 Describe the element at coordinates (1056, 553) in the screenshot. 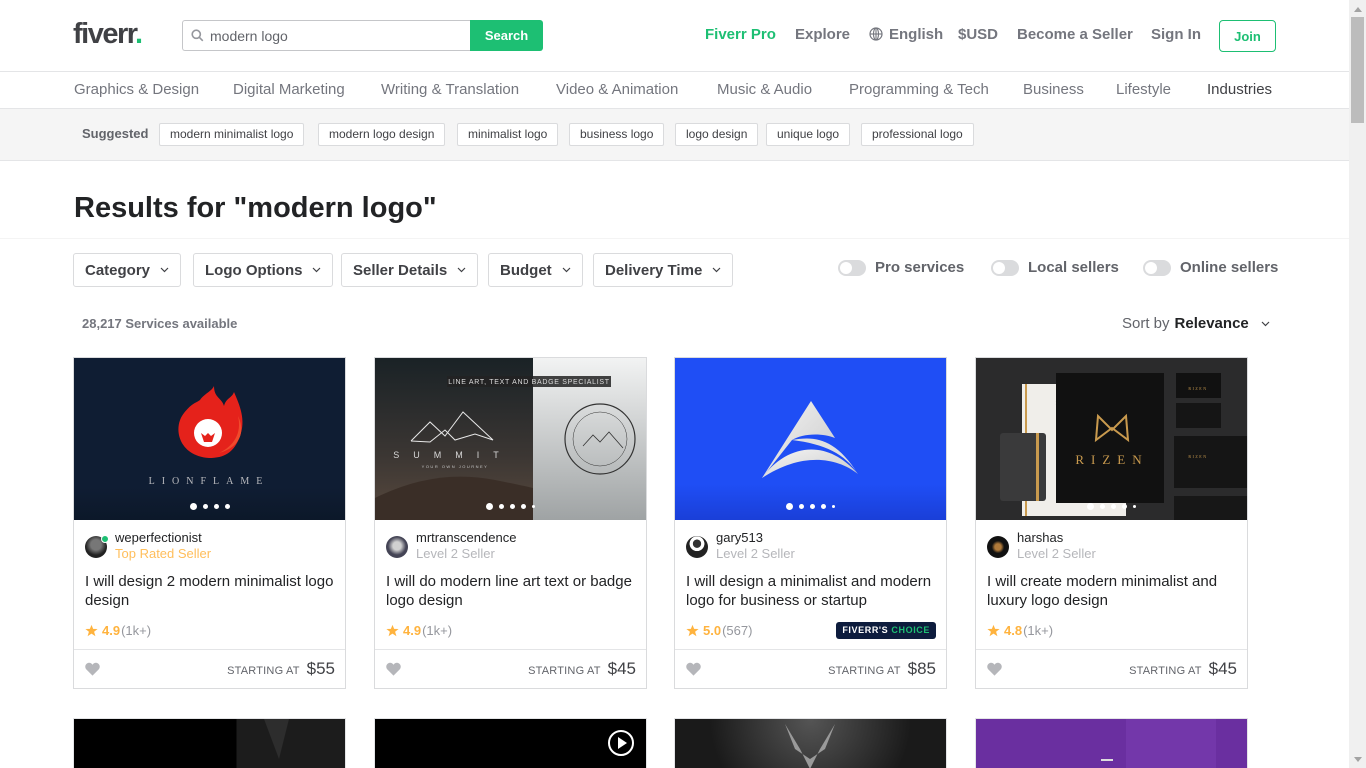

I see `seller-level: Level 2 Seller` at that location.